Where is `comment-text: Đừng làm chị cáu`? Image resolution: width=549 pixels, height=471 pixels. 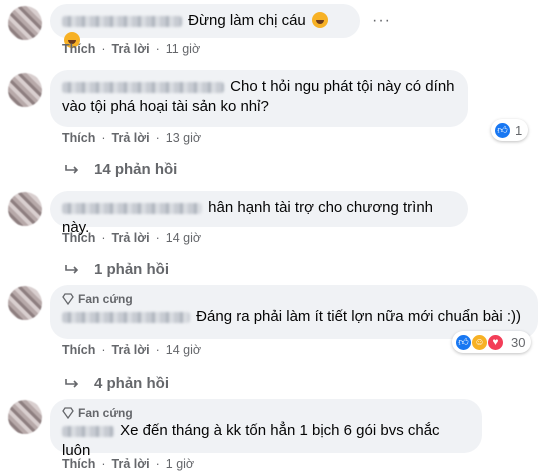 comment-text: Đừng làm chị cáu is located at coordinates (247, 20).